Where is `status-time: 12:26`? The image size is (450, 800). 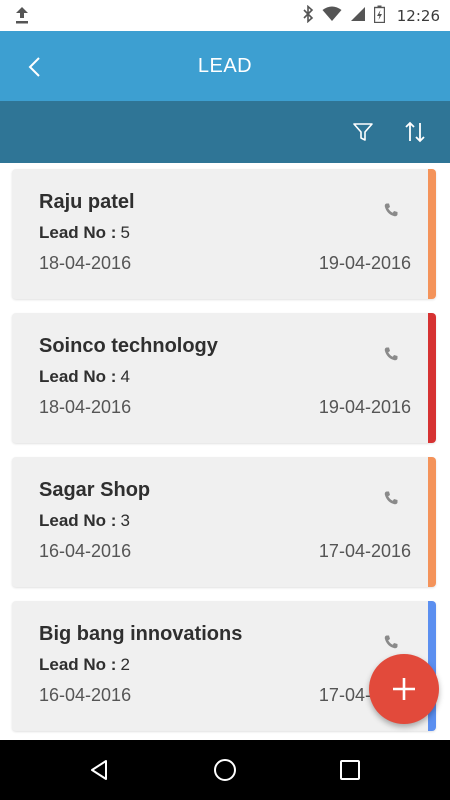
status-time: 12:26 is located at coordinates (418, 16).